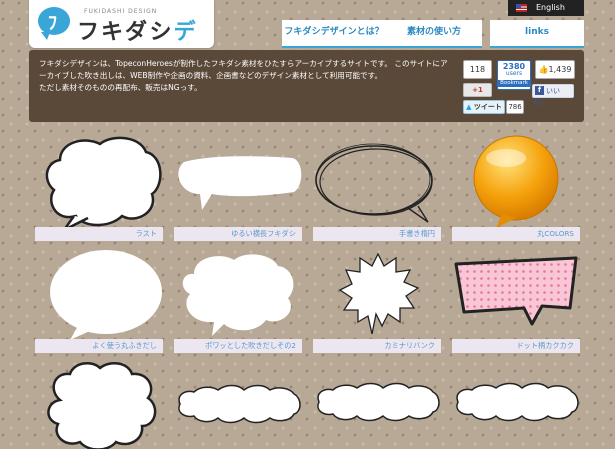 The width and height of the screenshot is (615, 449). I want to click on nav-links: links, so click(537, 34).